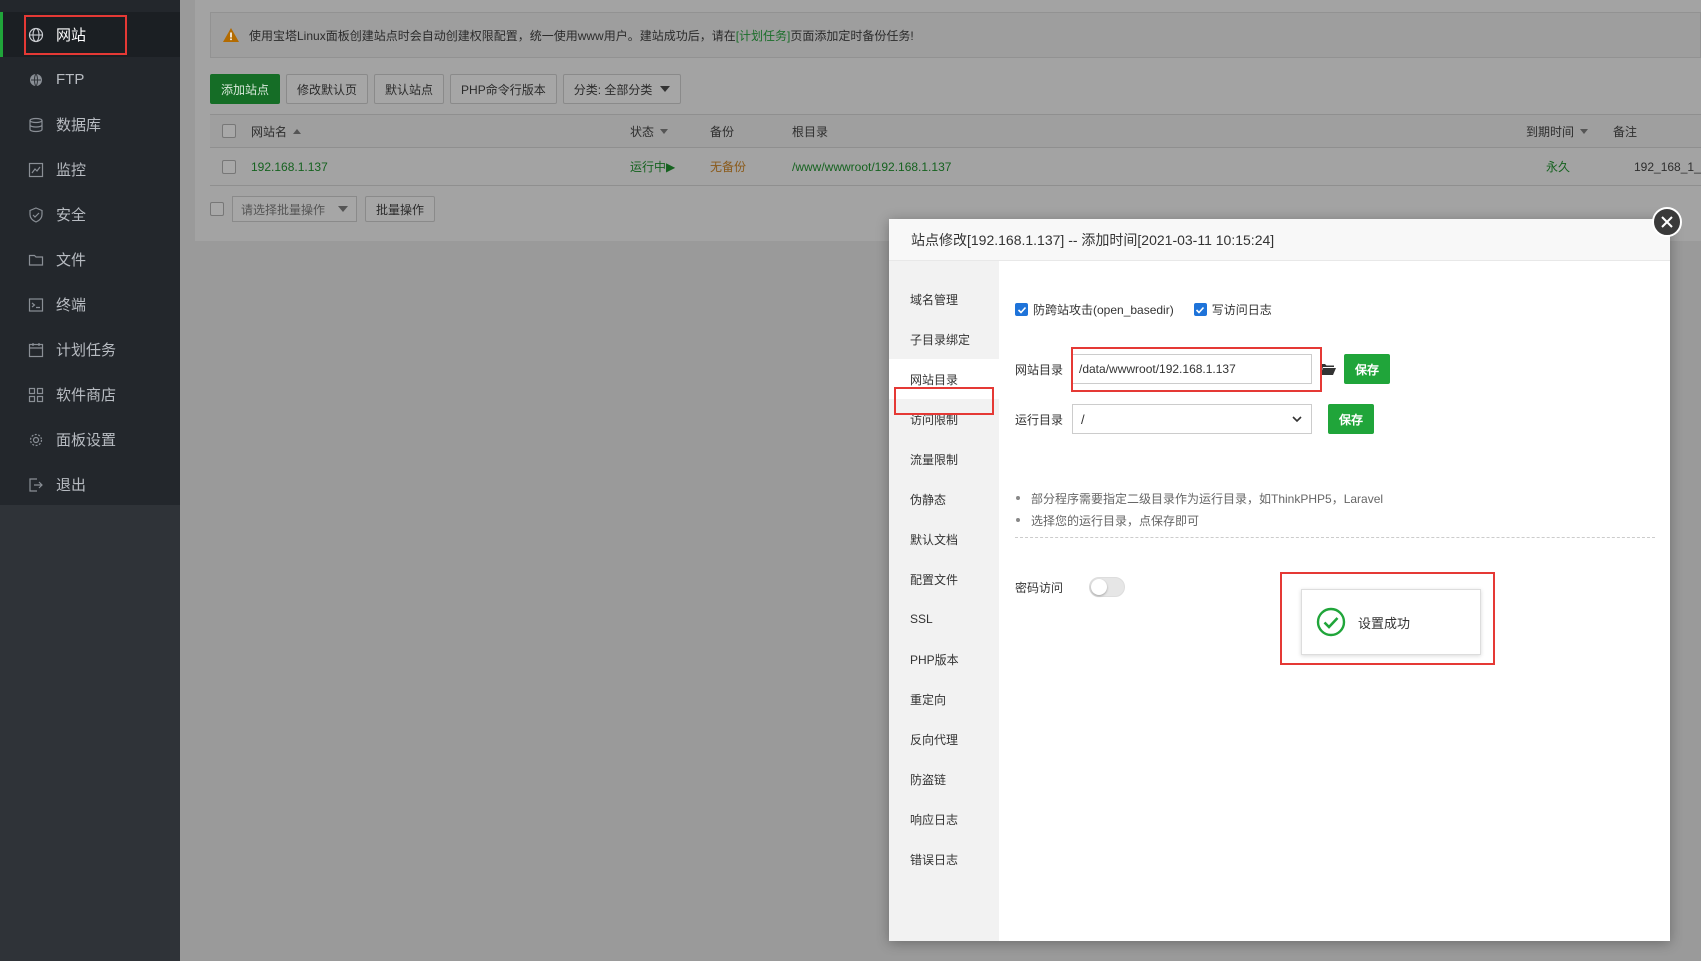 This screenshot has width=1701, height=961. What do you see at coordinates (944, 379) in the screenshot?
I see `tab-site-directory: 网站目录` at bounding box center [944, 379].